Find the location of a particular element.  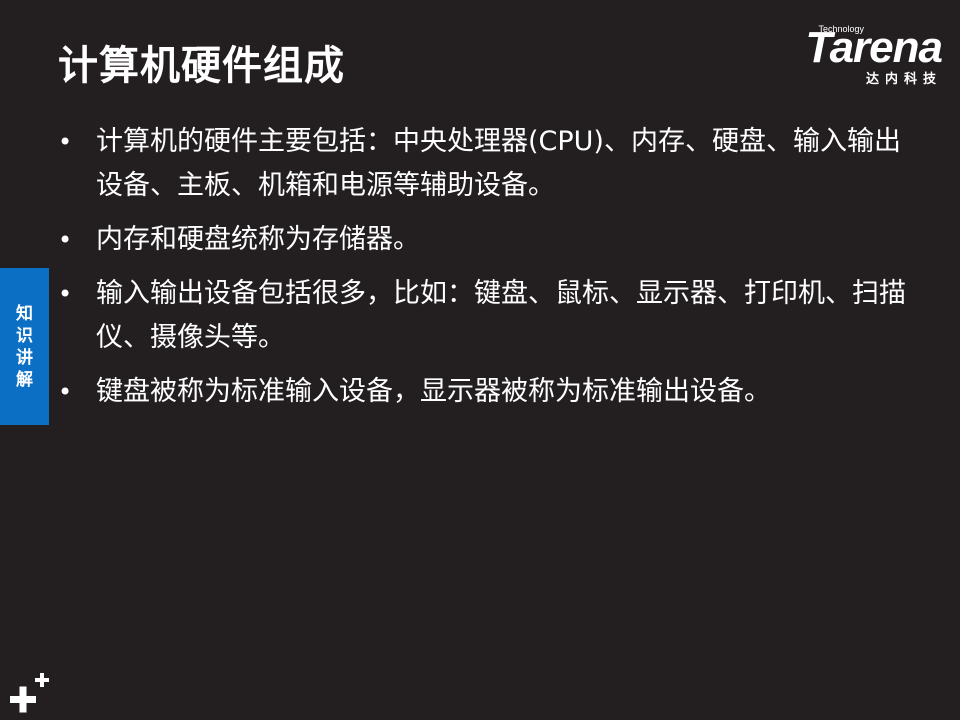

bullet-item: • 输入输出设备包括很多，比如：键盘、鼠标、显示器、打印机、扫描仪、摄像头等。 is located at coordinates (488, 316).